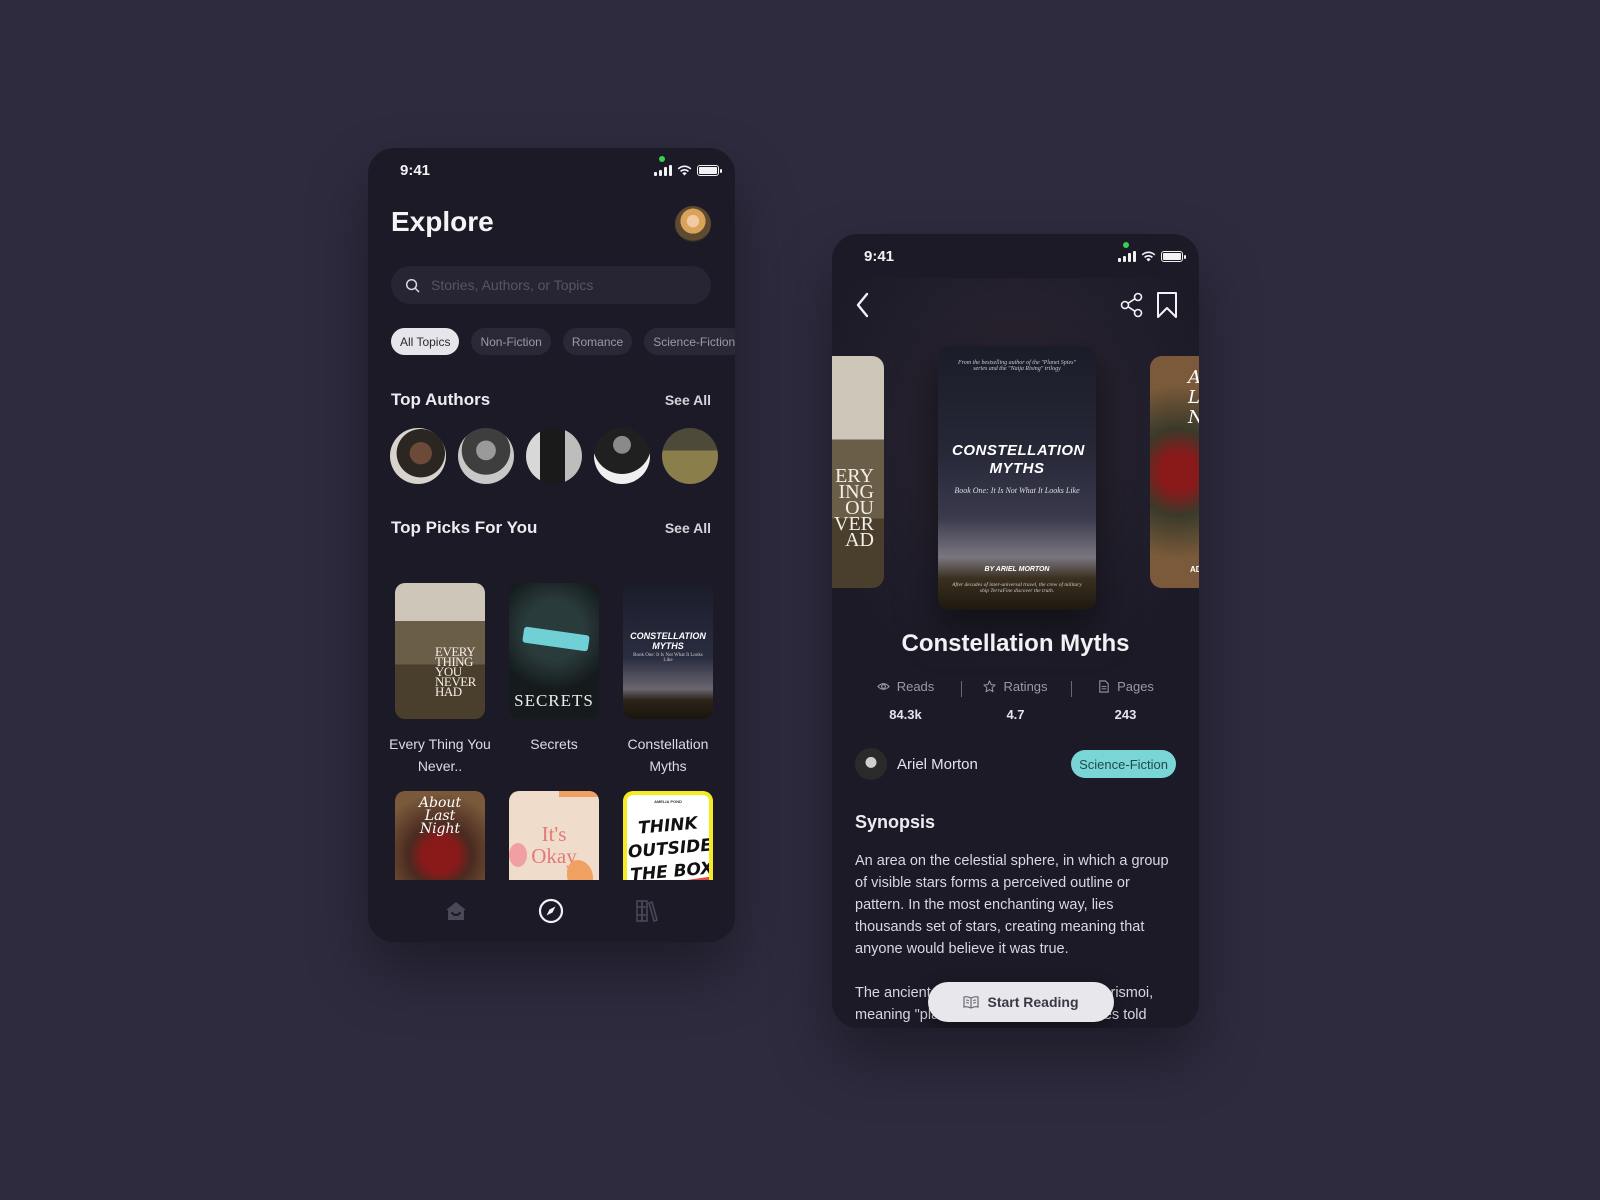 This screenshot has width=1600, height=1200. Describe the element at coordinates (858, 472) in the screenshot. I see `carousel-cover-previous: ERY ING OU VER AD` at that location.